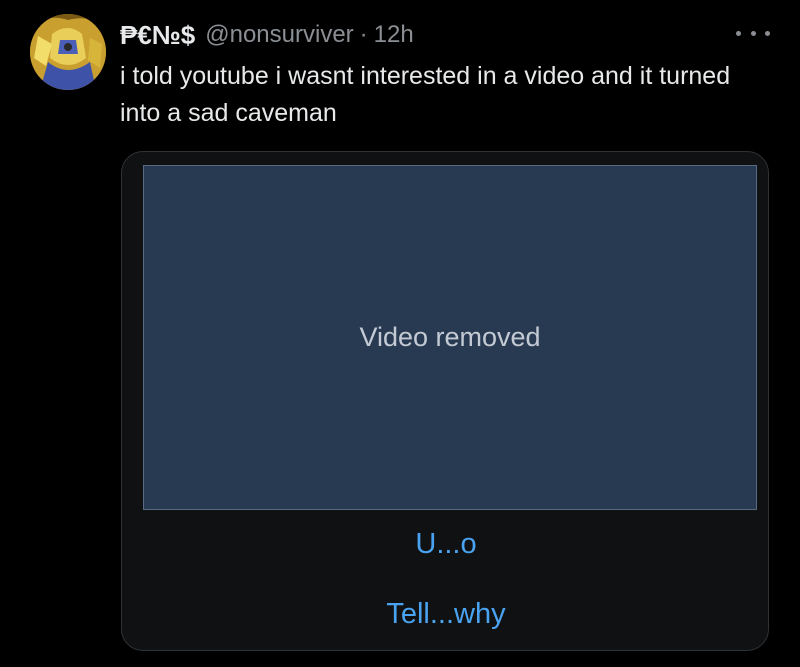  I want to click on user-handle: @nonsurviver, so click(279, 35).